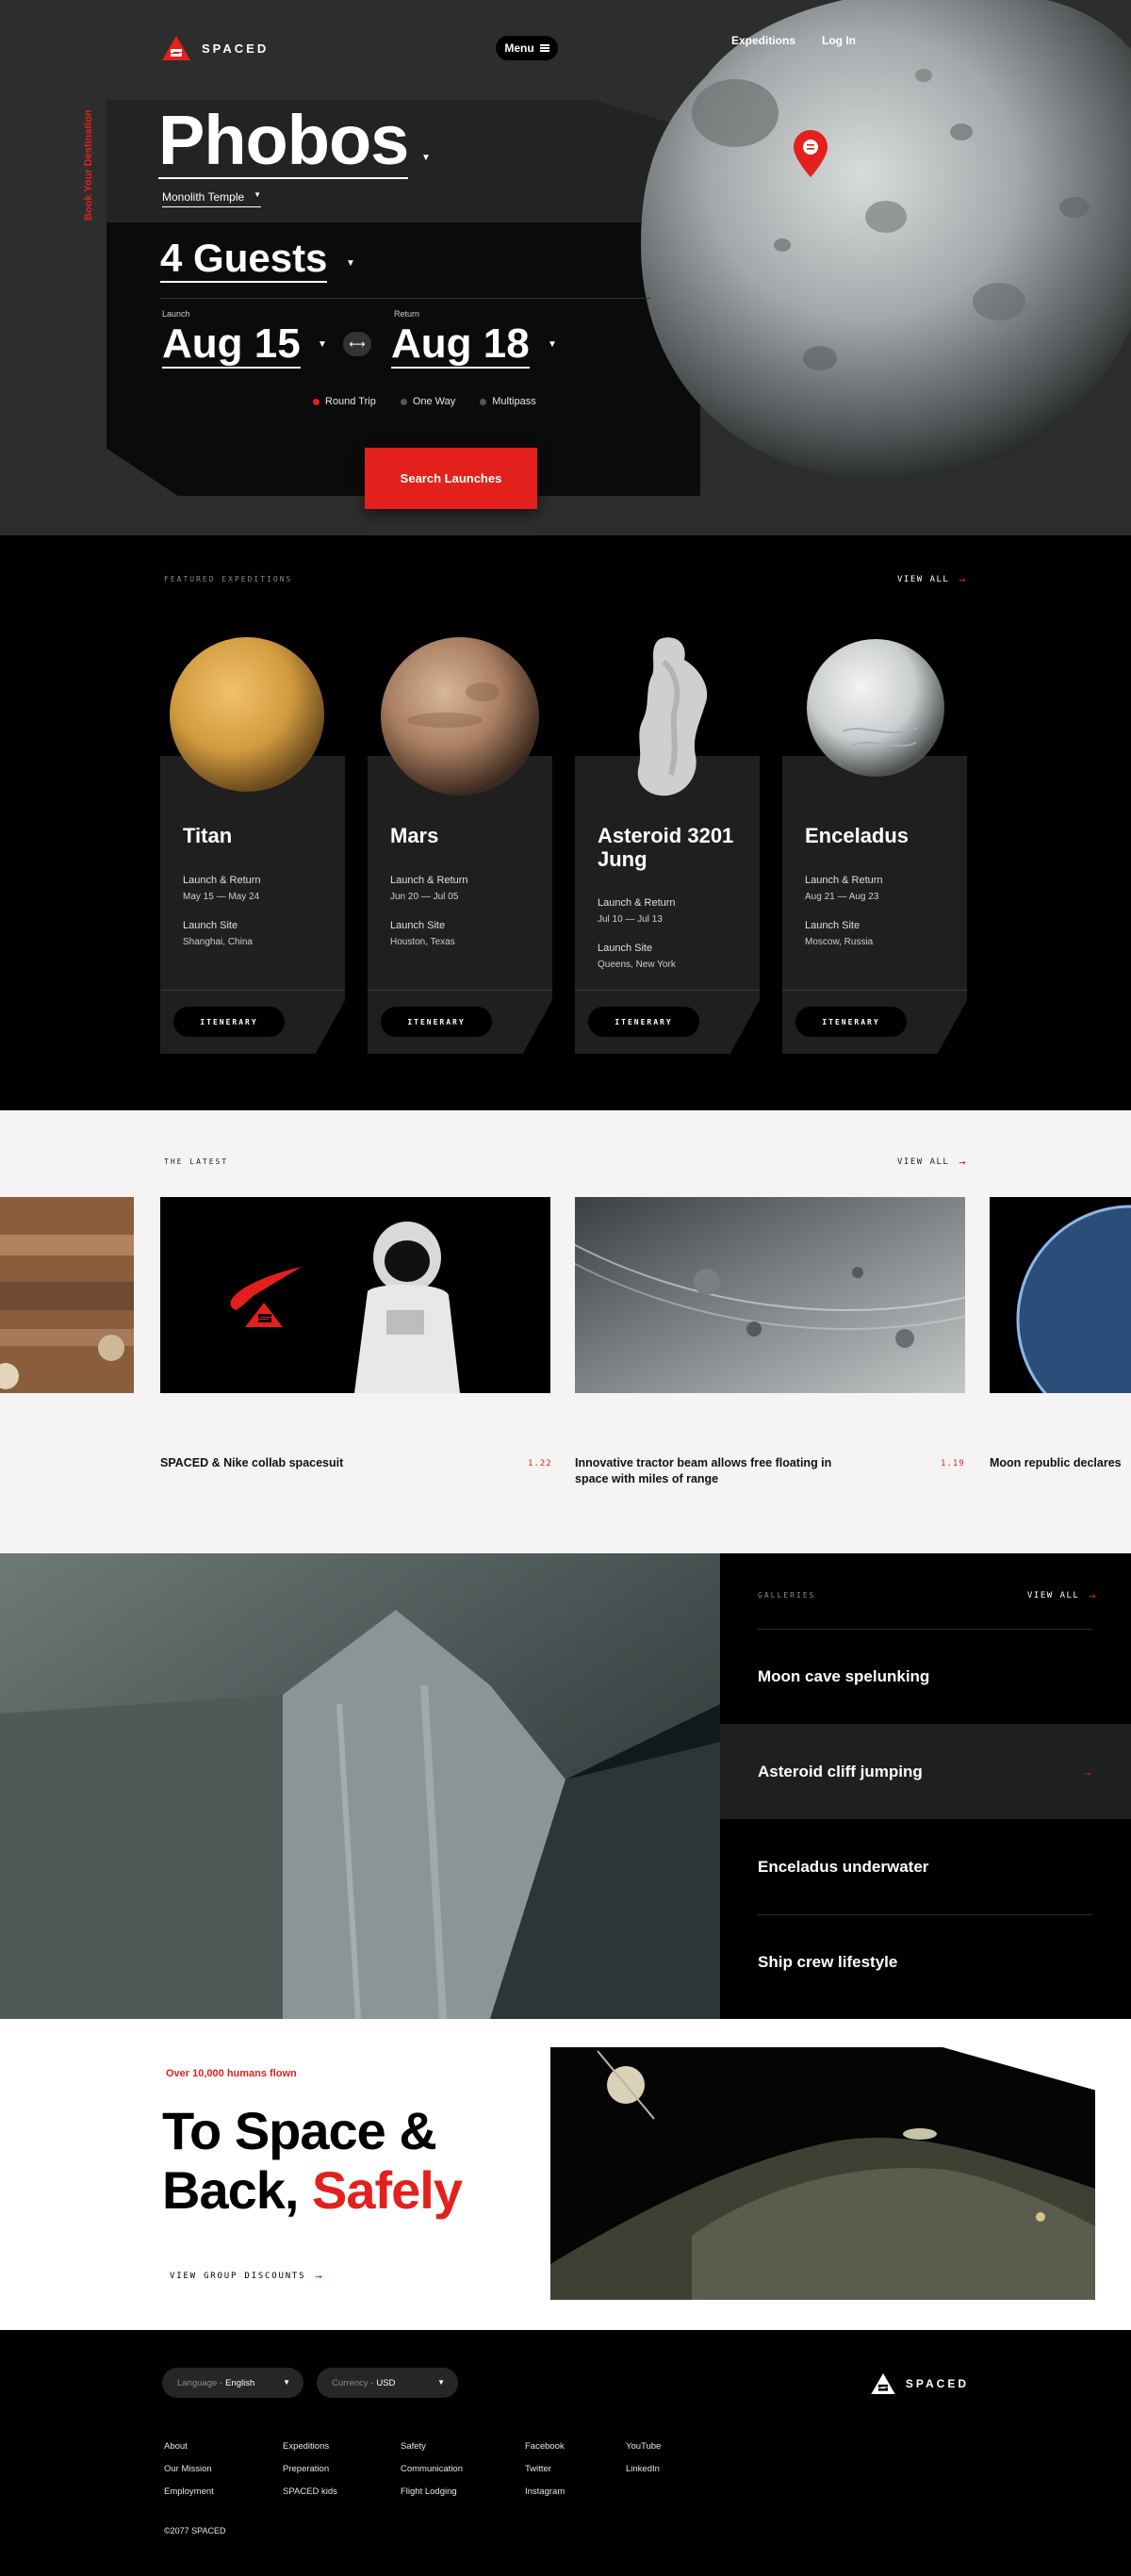  I want to click on launch-date-select: Aug 15, so click(232, 345).